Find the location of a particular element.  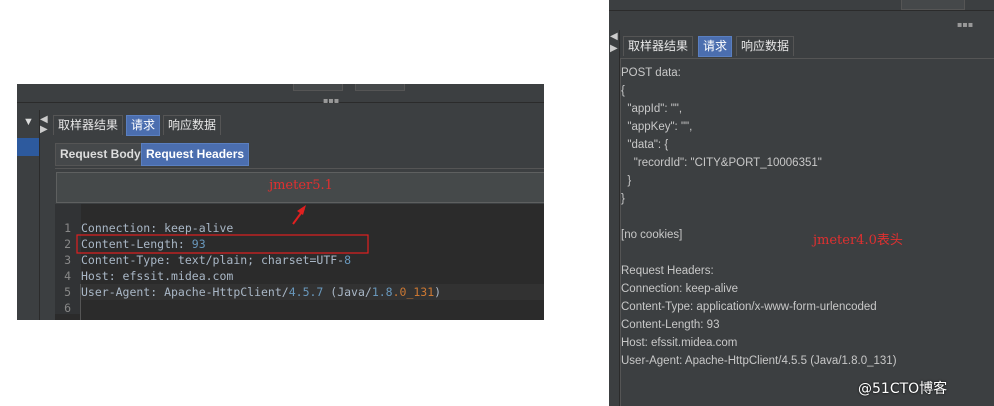

request-text-line: "appId": "", is located at coordinates (652, 109).